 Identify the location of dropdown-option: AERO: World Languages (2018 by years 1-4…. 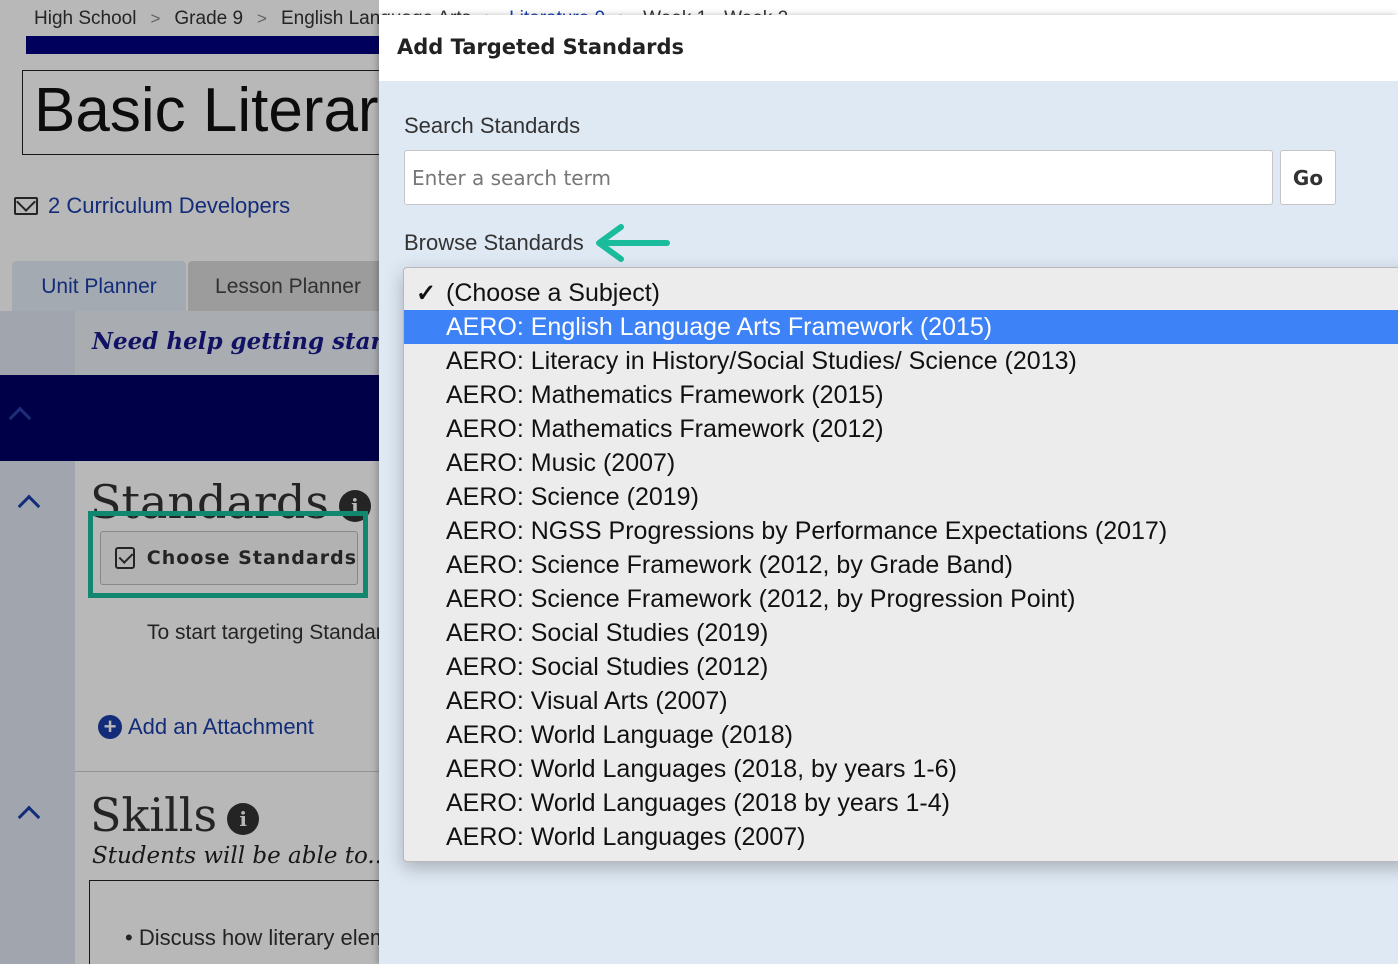
(901, 803).